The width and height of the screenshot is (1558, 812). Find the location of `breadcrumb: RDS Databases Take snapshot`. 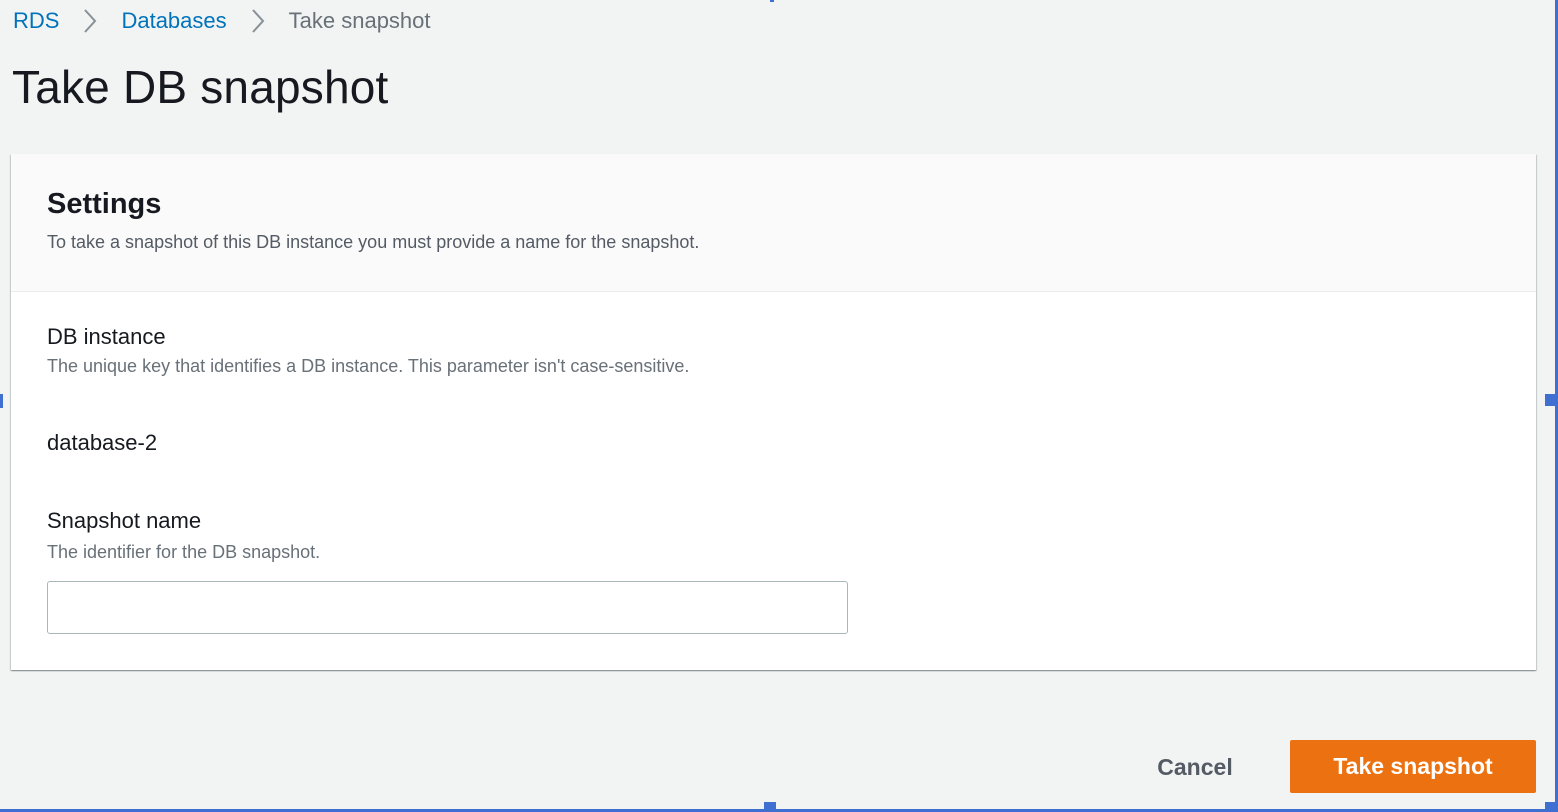

breadcrumb: RDS Databases Take snapshot is located at coordinates (222, 21).